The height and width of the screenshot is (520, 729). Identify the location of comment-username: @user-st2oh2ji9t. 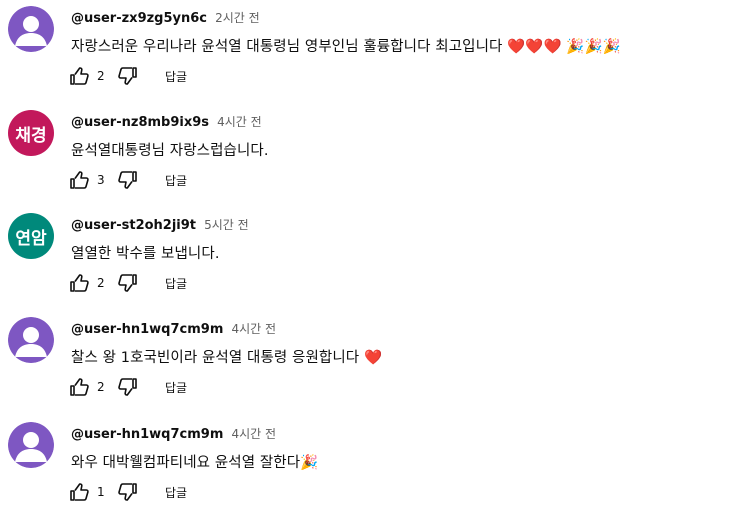
(133, 225).